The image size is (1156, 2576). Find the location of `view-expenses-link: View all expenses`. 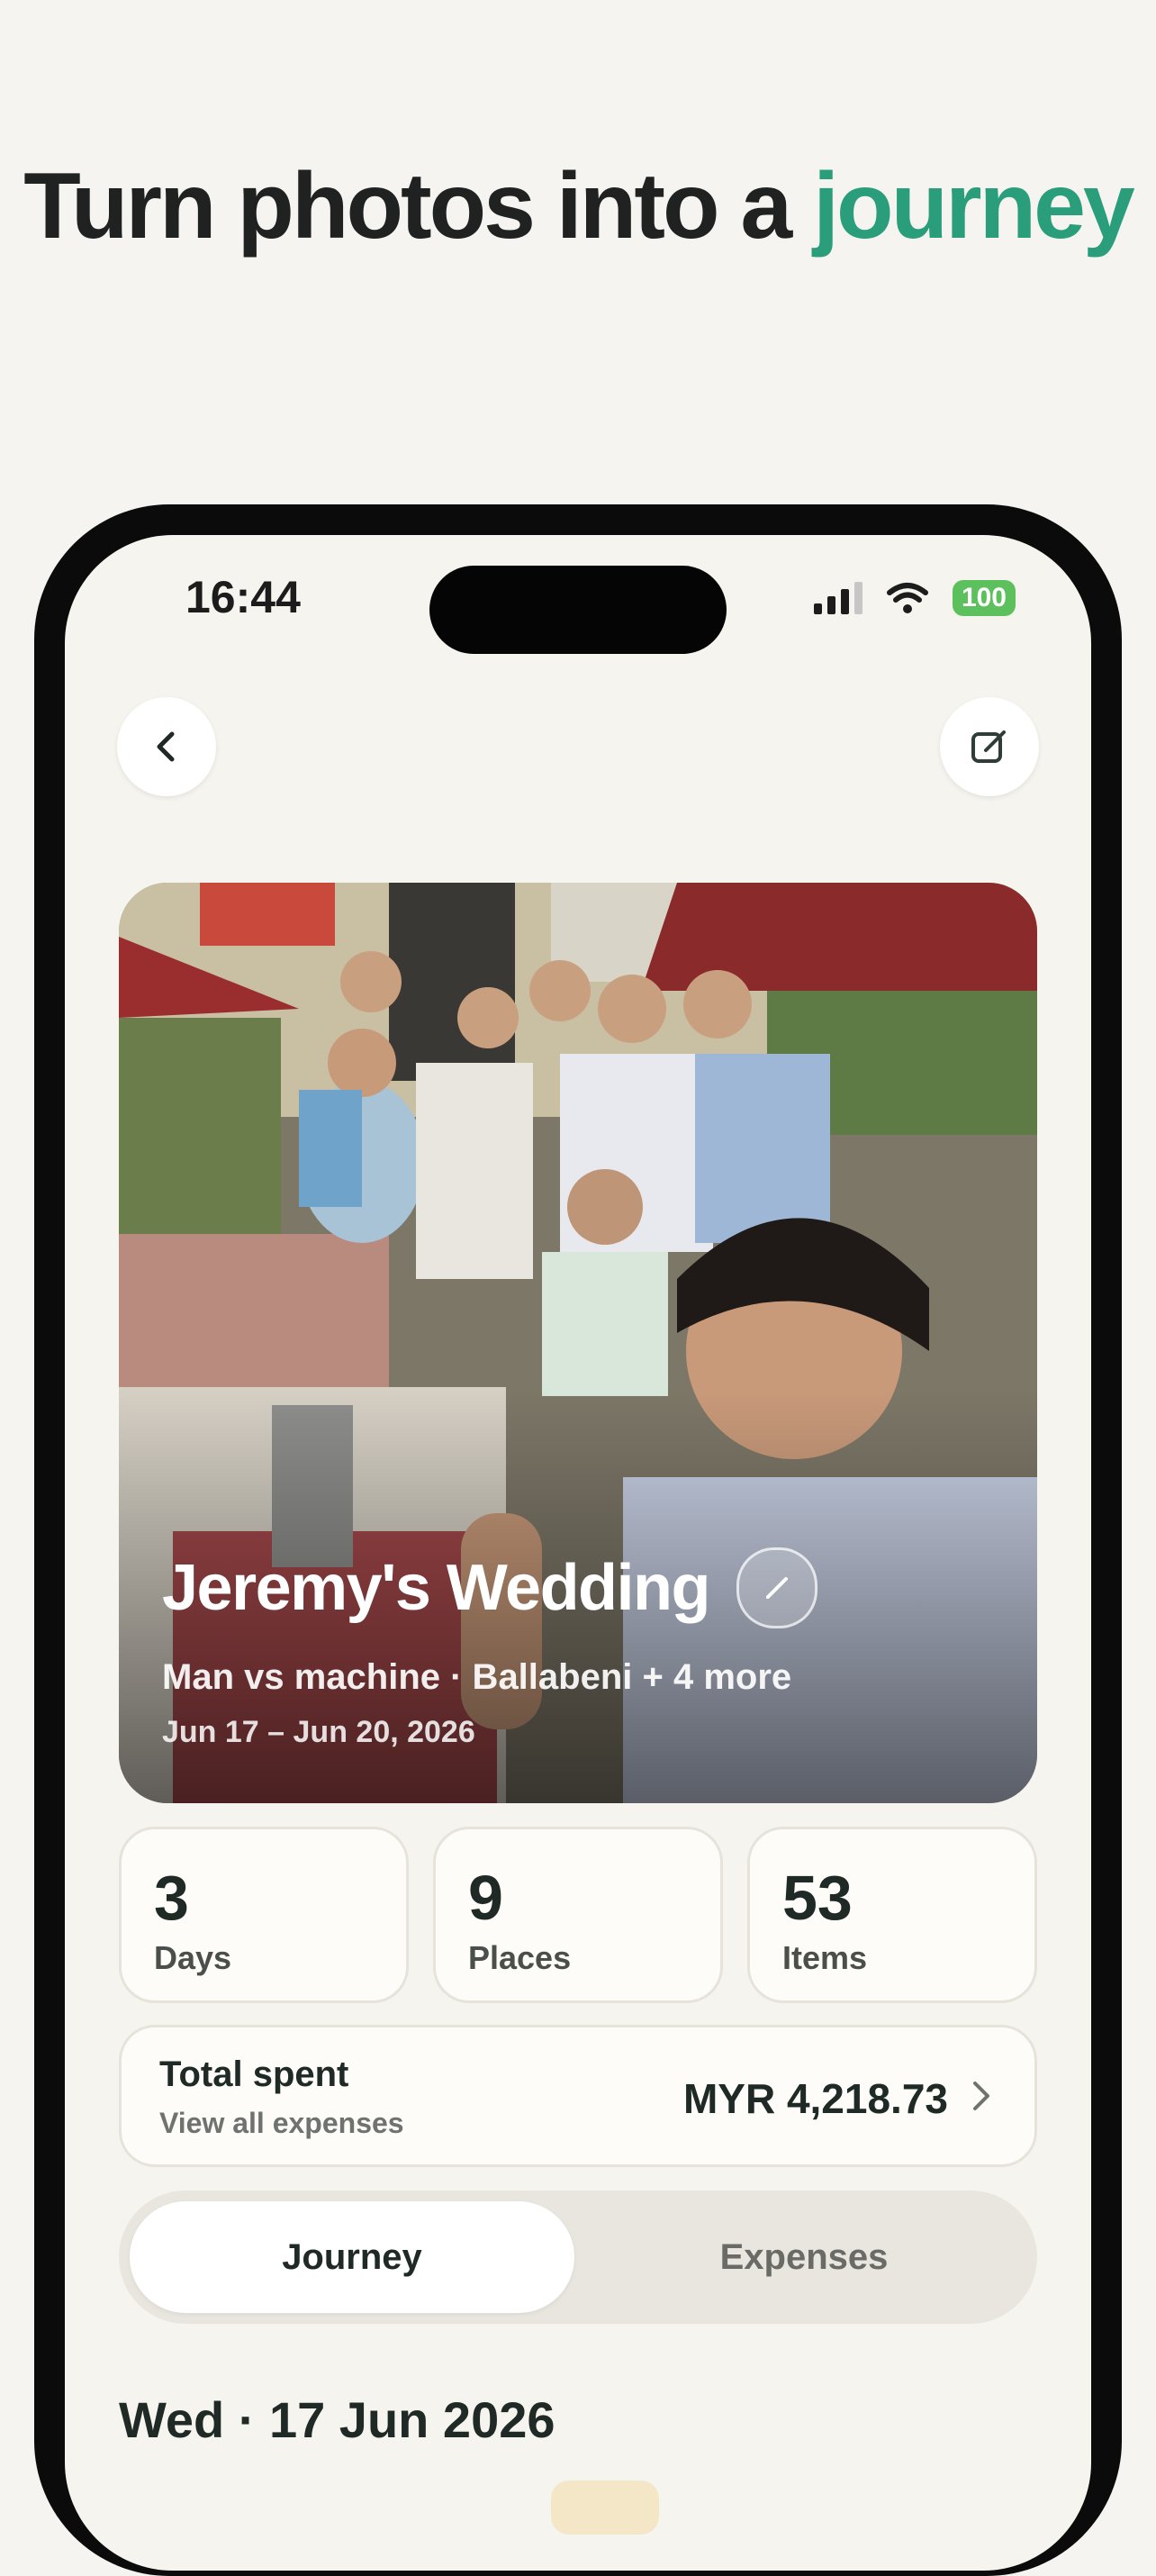

view-expenses-link: View all expenses is located at coordinates (281, 2123).